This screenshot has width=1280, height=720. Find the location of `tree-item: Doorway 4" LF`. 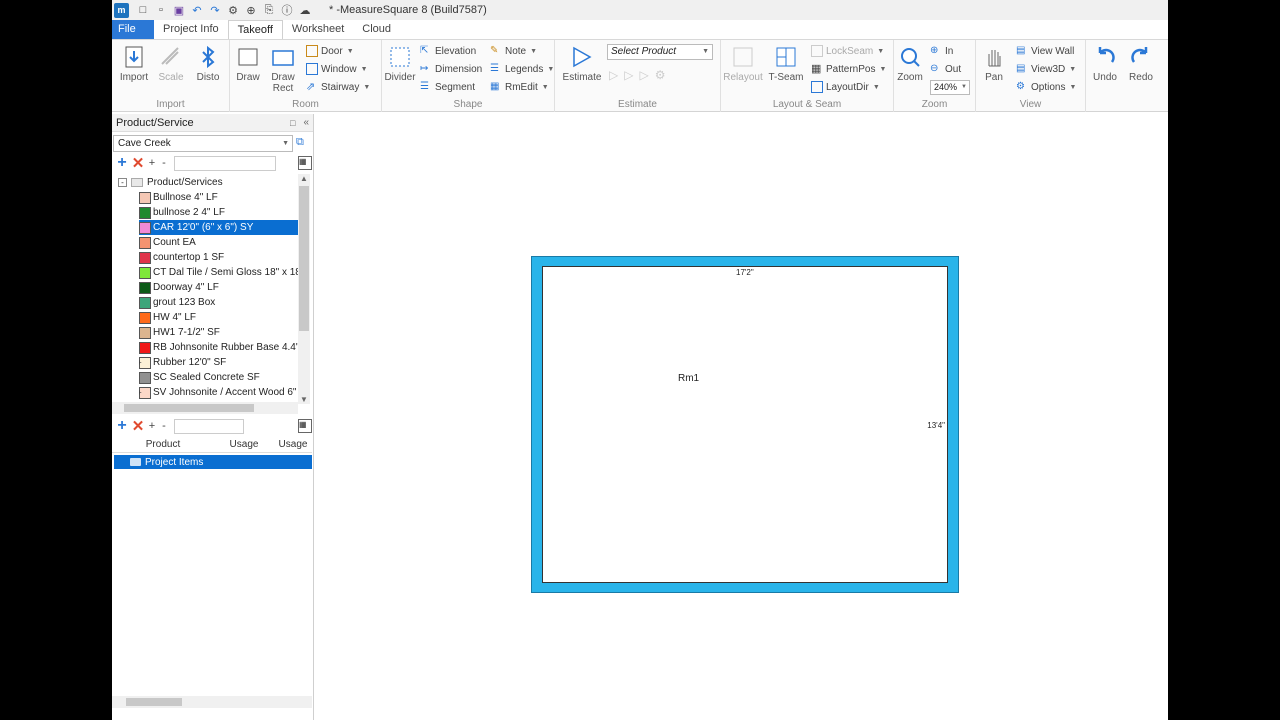

tree-item: Doorway 4" LF is located at coordinates (218, 287).